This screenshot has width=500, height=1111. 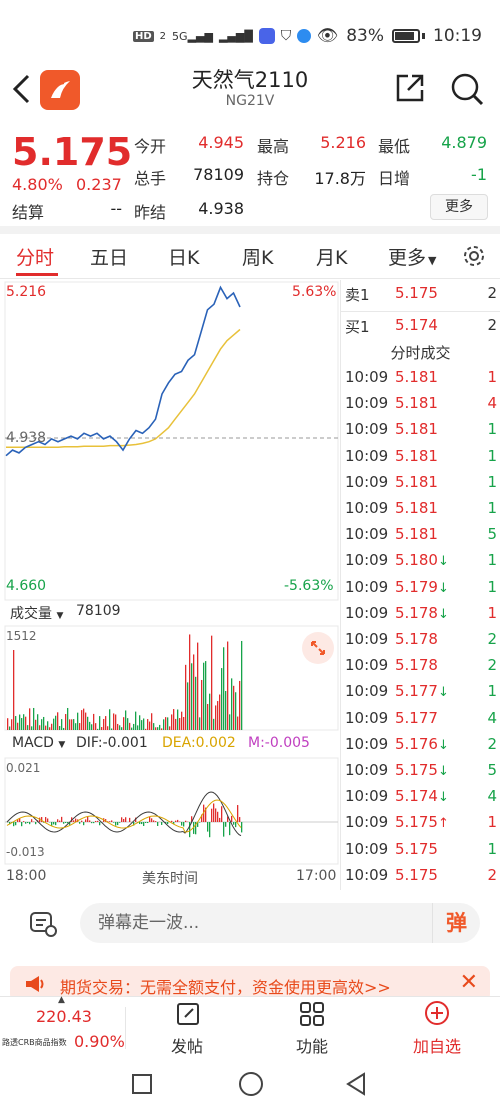 I want to click on recent-apps-icon, so click(x=142, y=1084).